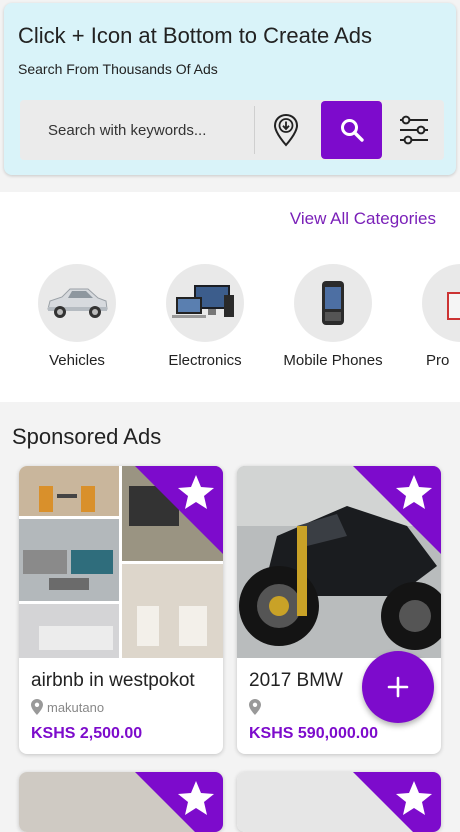 Image resolution: width=460 pixels, height=832 pixels. I want to click on mobile-phone-image, so click(333, 303).